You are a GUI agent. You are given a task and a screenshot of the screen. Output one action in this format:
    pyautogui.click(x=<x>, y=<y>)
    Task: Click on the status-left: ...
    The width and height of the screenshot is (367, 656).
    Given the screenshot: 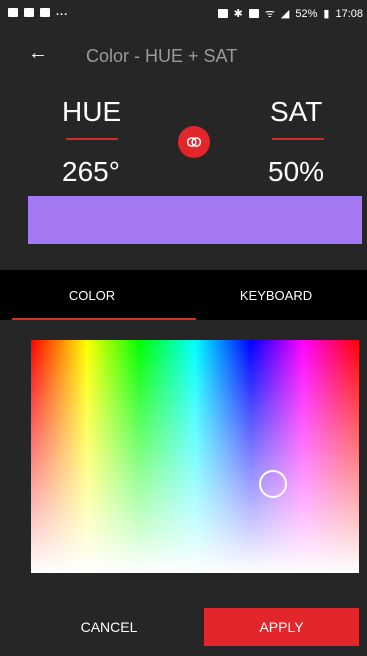 What is the action you would take?
    pyautogui.click(x=38, y=12)
    